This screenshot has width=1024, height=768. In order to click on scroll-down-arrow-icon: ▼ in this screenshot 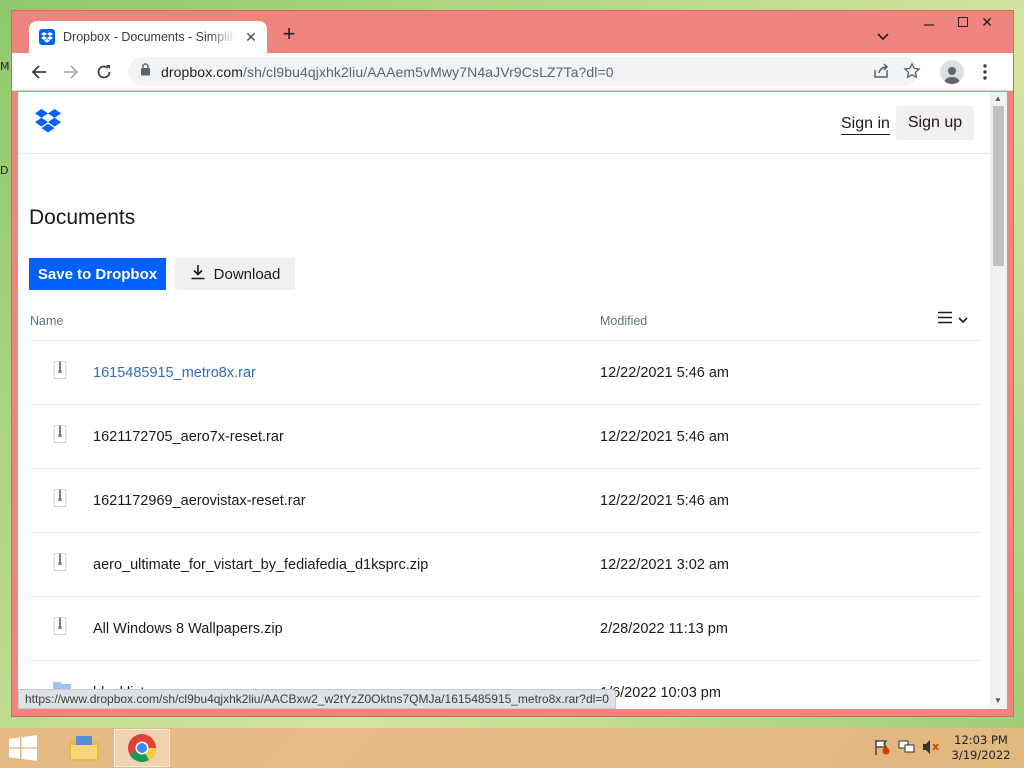, I will do `click(998, 700)`.